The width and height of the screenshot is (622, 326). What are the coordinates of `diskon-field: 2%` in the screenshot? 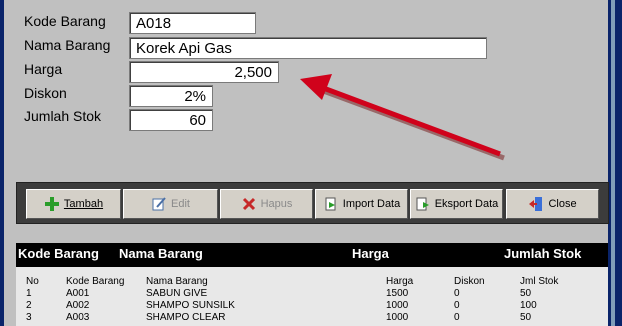 It's located at (171, 96).